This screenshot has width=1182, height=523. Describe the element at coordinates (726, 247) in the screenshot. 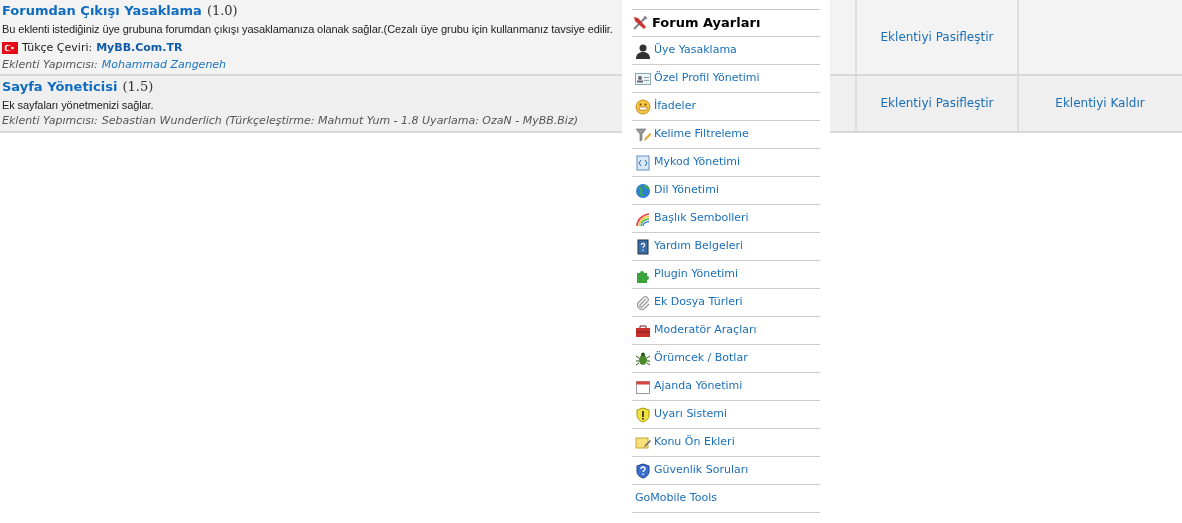

I see `menu-item: Yardım Belgeleri` at that location.